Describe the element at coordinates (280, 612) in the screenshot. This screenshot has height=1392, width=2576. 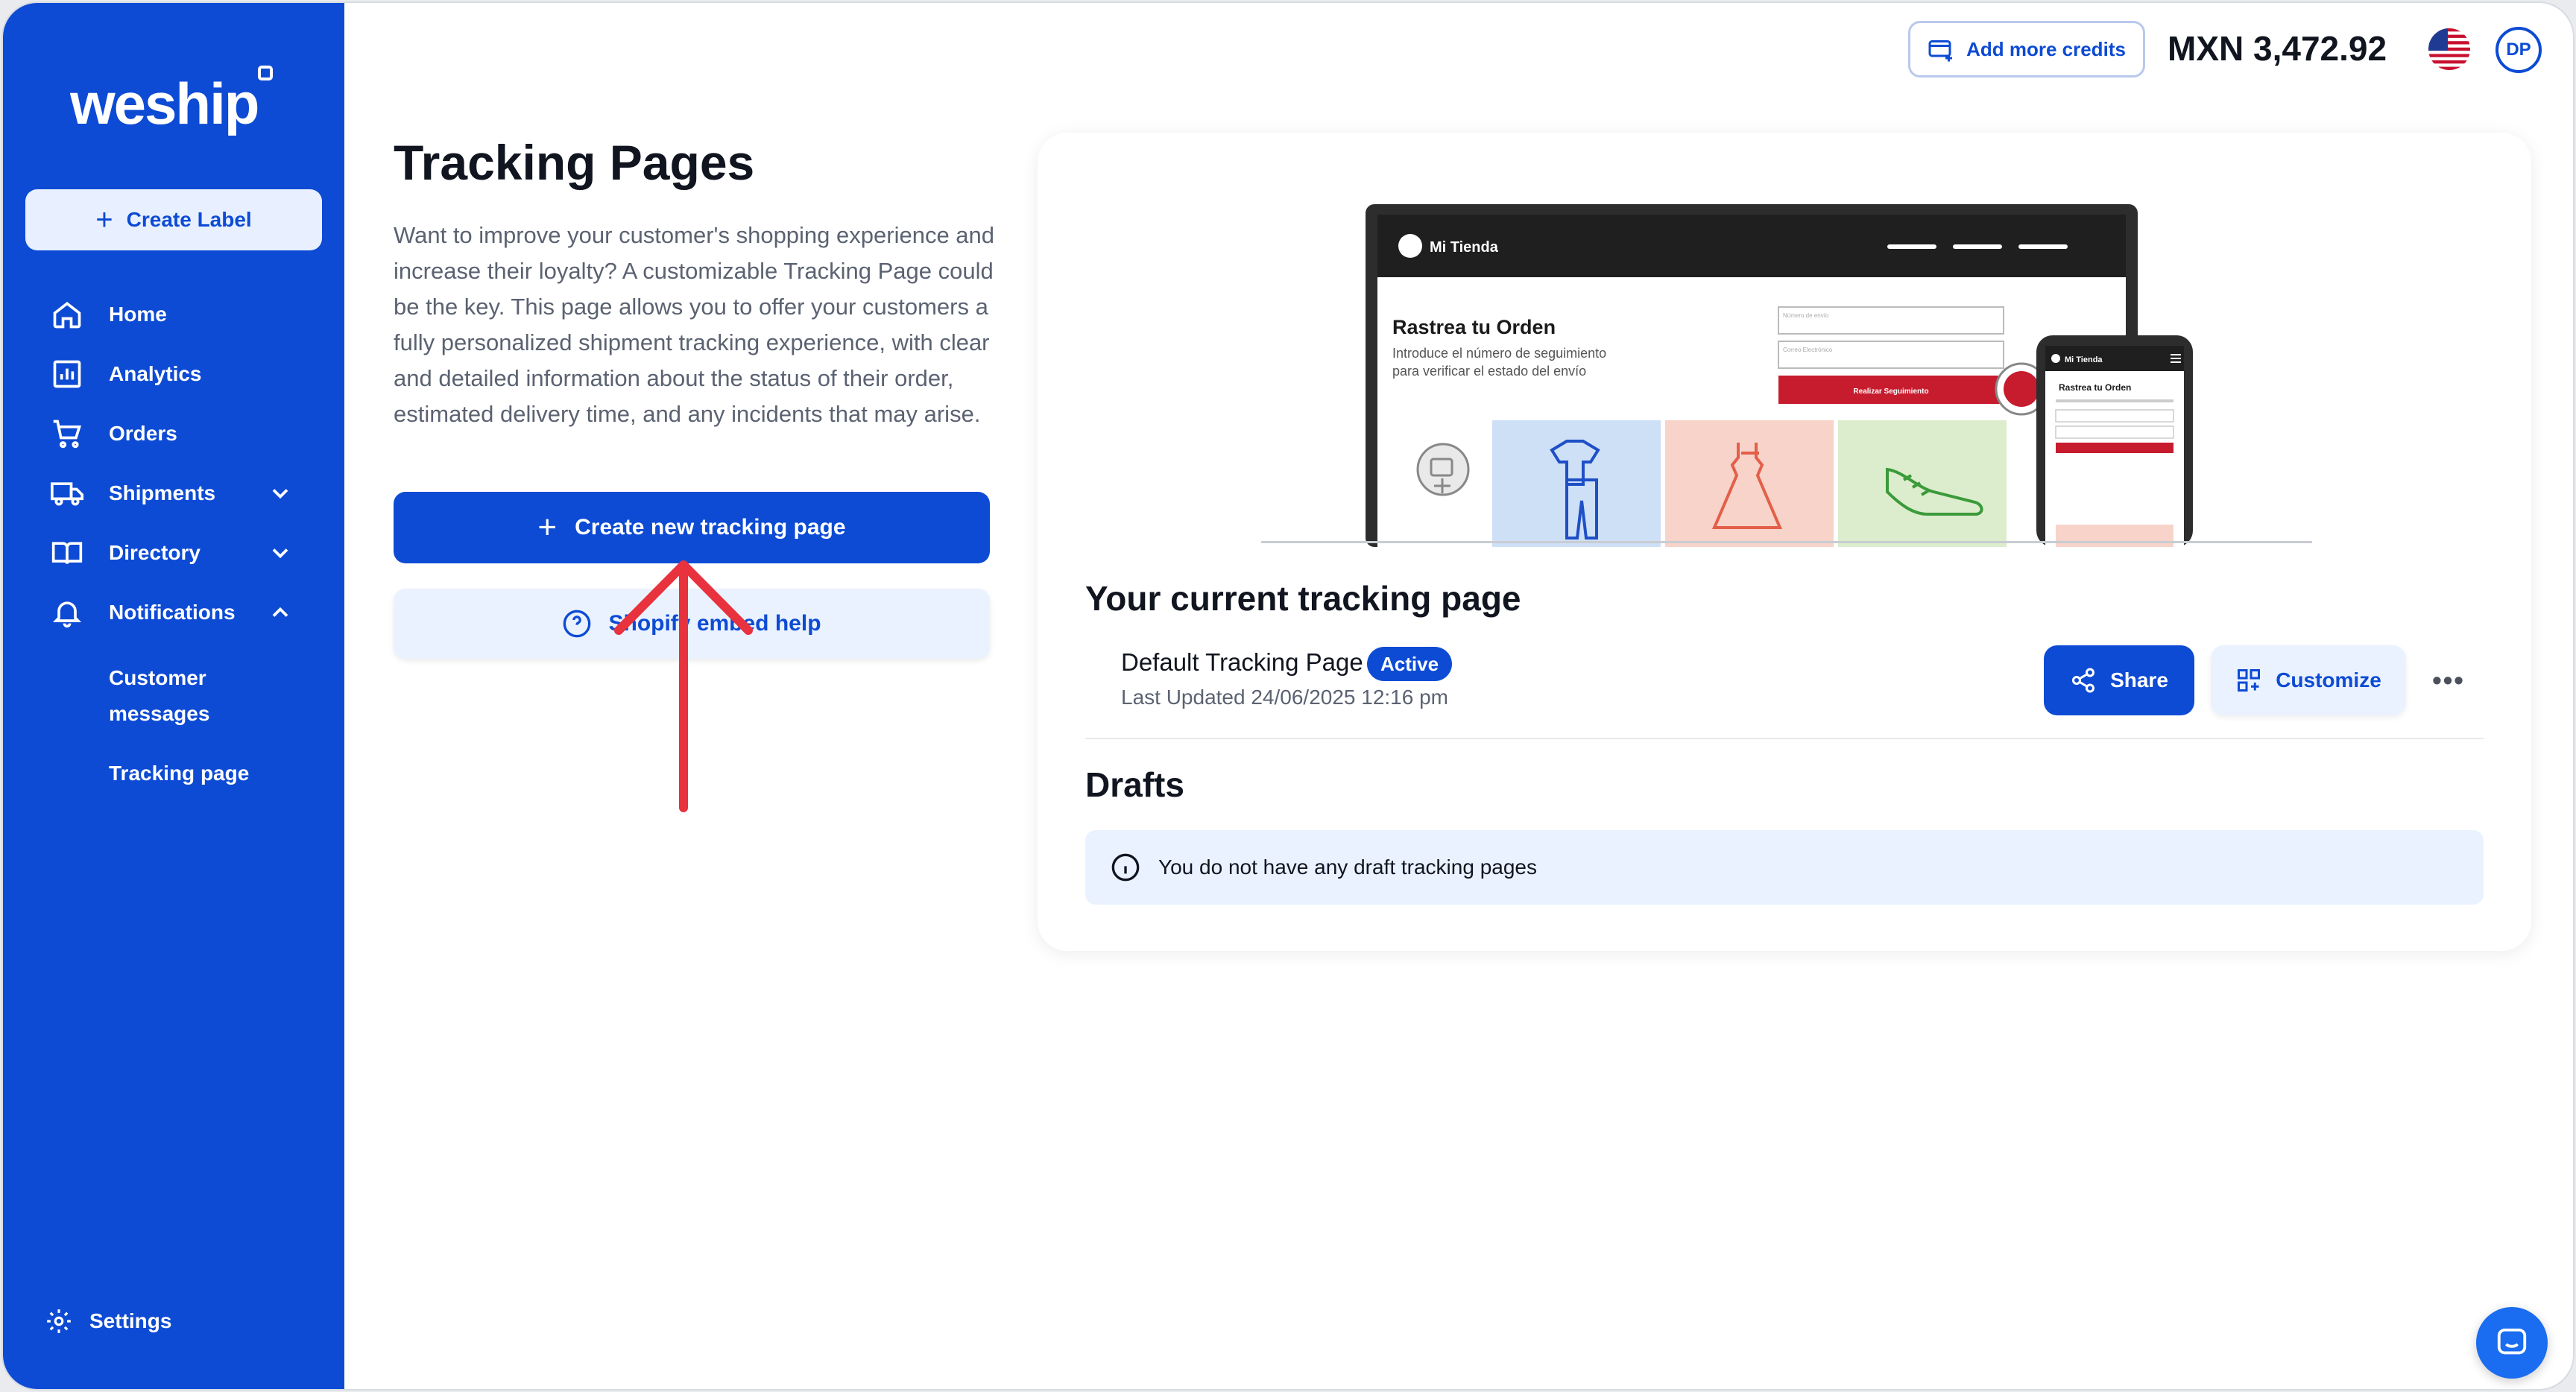
I see `chevron-up-icon` at that location.